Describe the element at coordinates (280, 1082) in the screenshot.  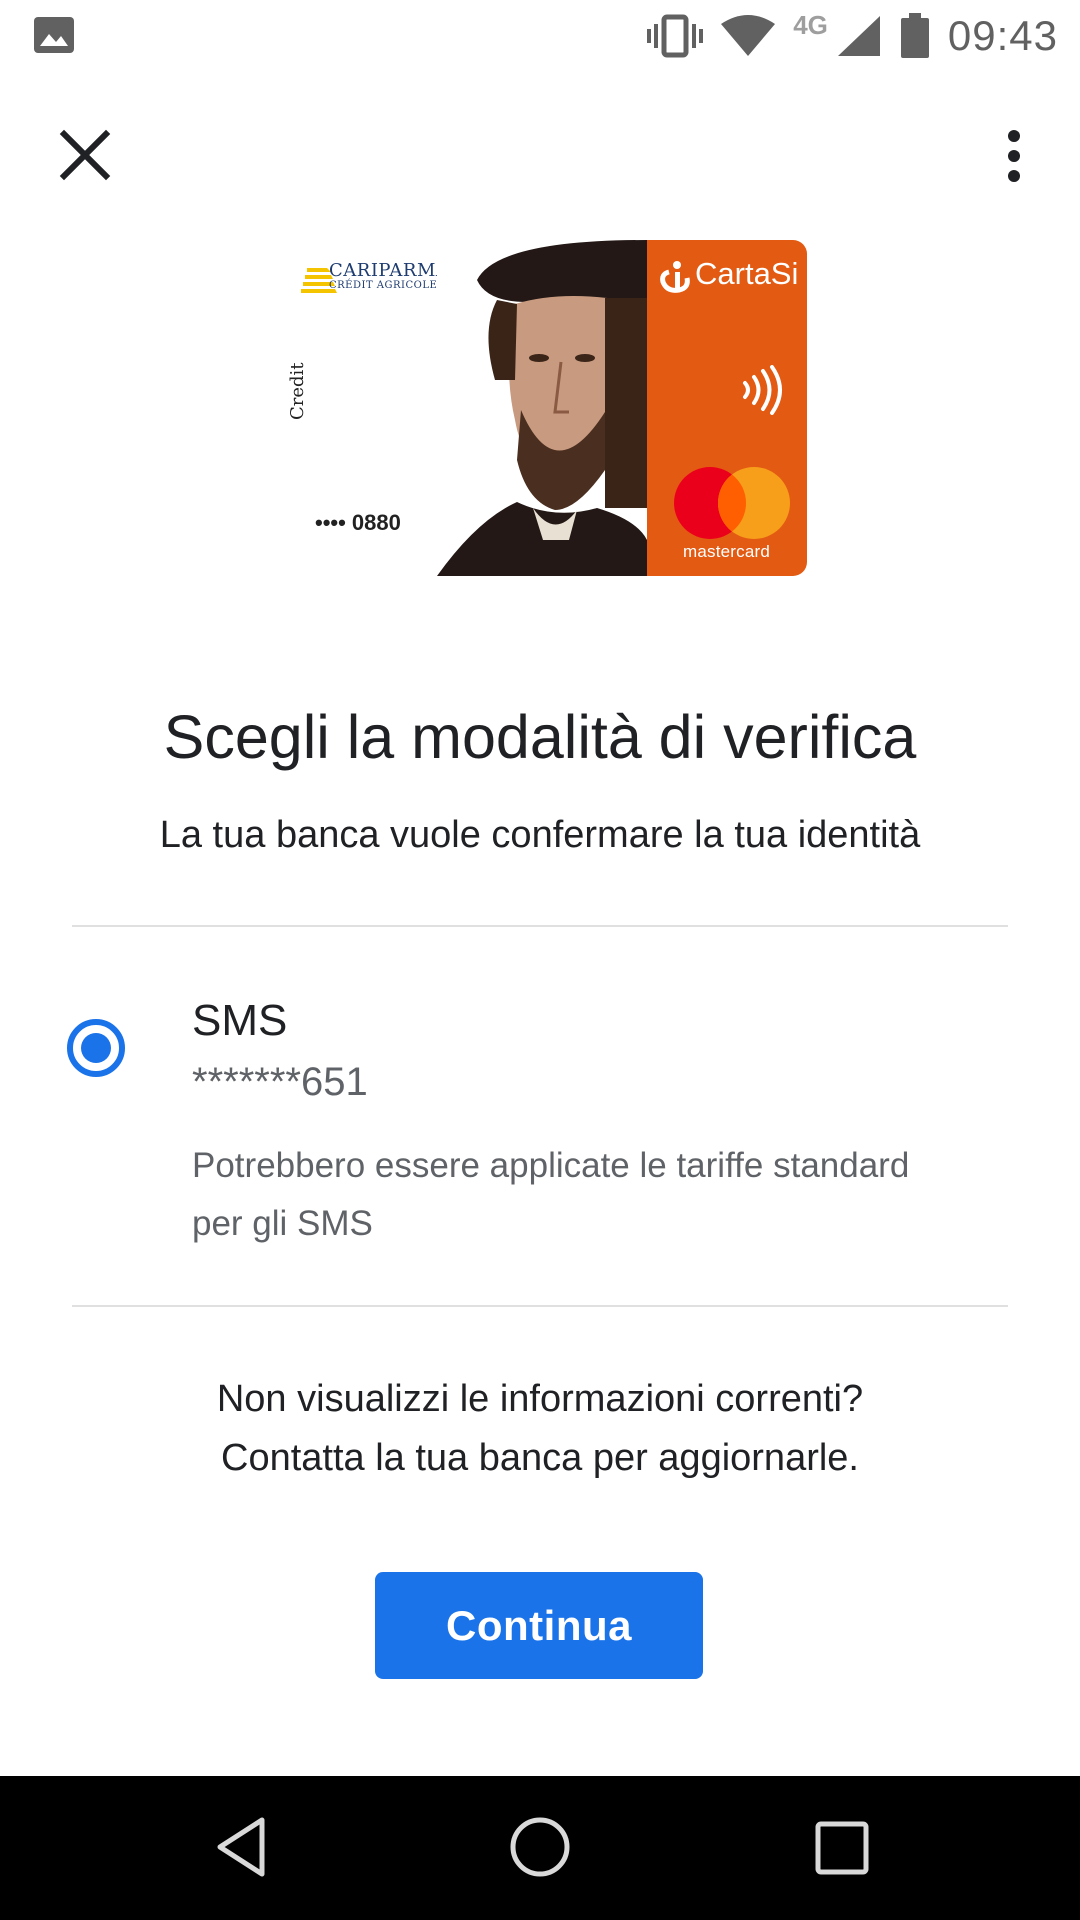
I see `sms-phone-number: *******651` at that location.